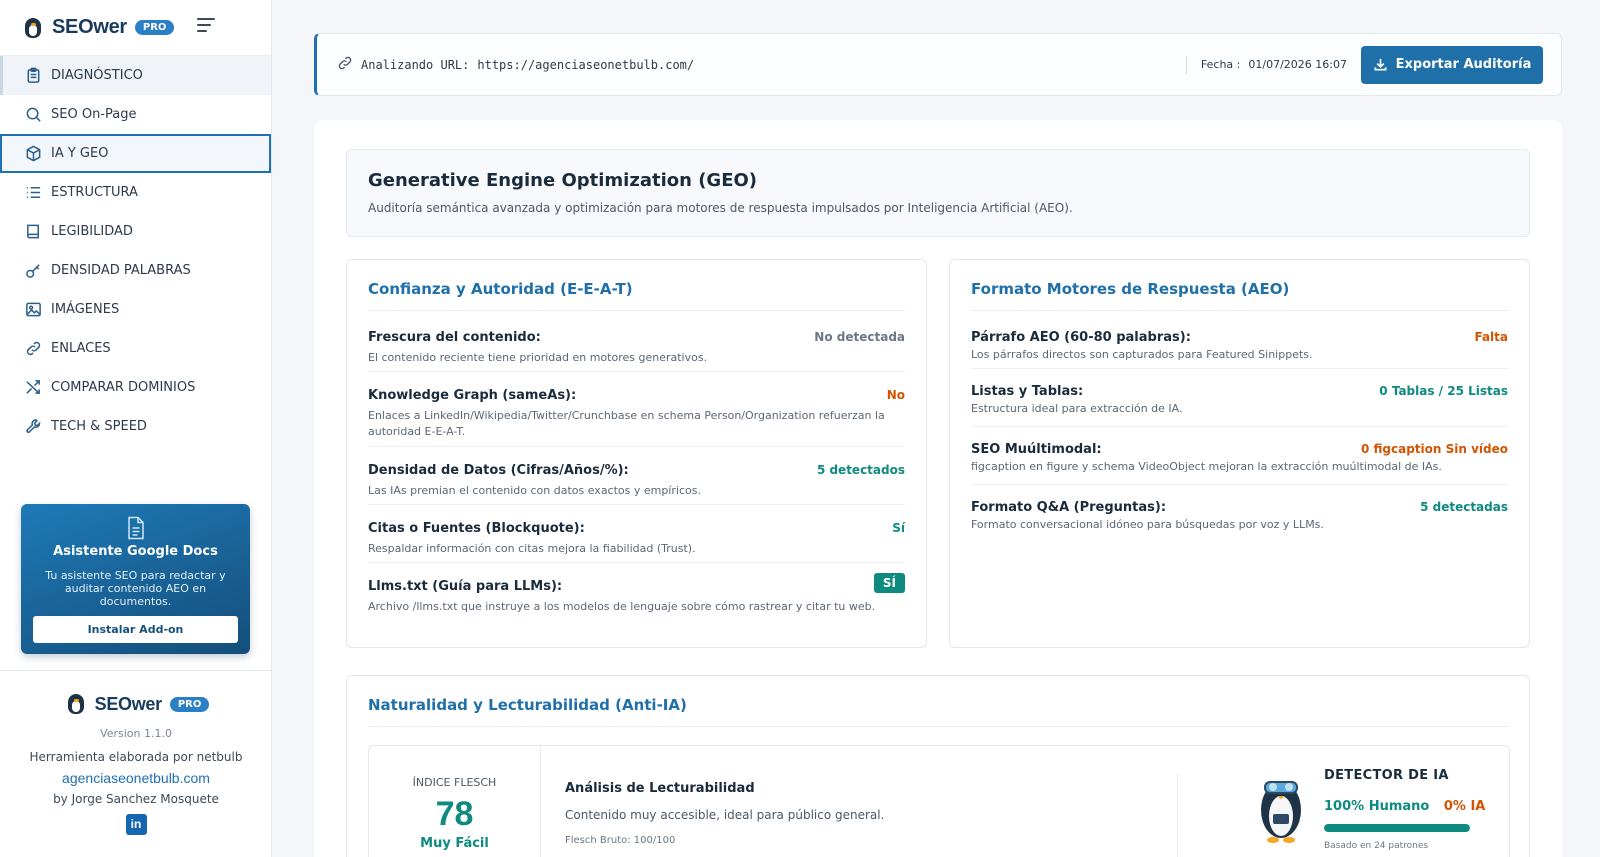  I want to click on human-progress-bar, so click(1397, 828).